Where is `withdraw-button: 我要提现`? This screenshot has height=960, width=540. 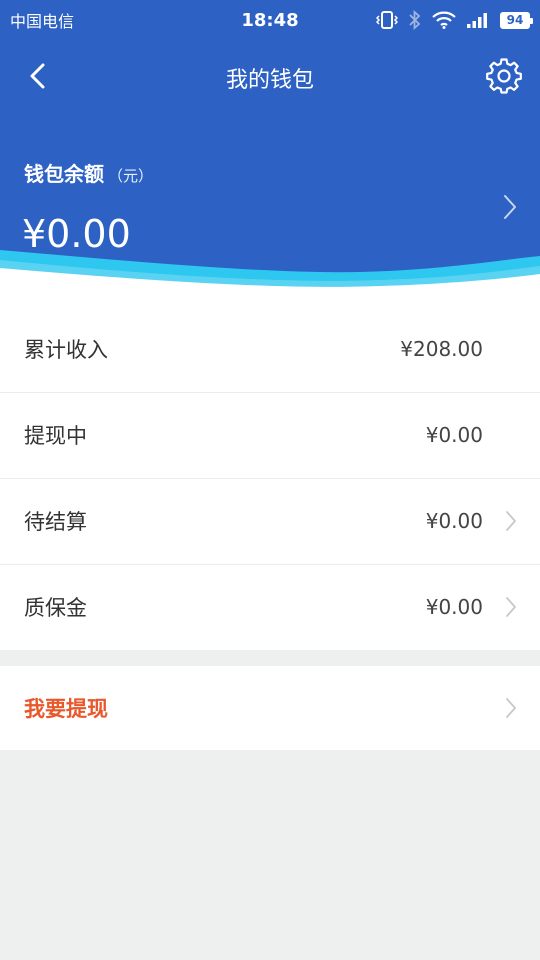 withdraw-button: 我要提现 is located at coordinates (270, 708).